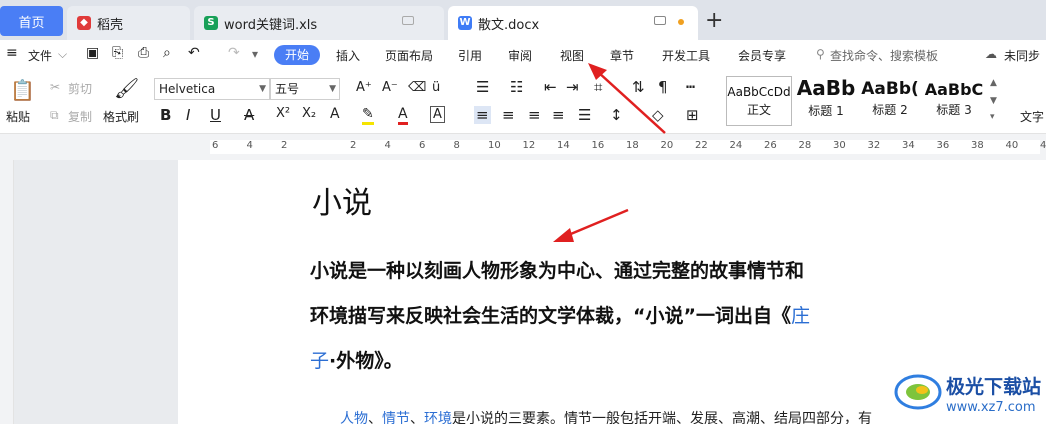 This screenshot has width=1046, height=424. I want to click on styles-expand-icon: ▾, so click(992, 117).